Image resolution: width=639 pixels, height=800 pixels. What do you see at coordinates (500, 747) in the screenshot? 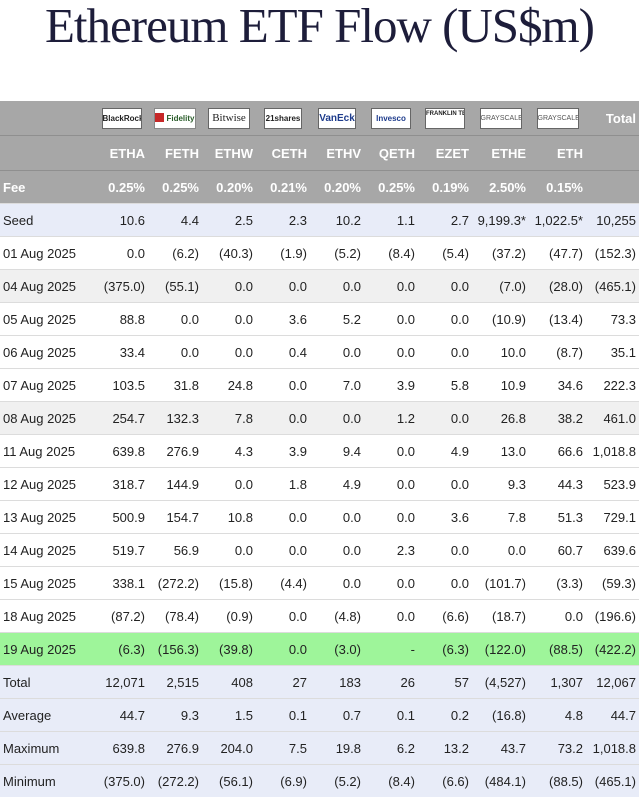
I see `flow-cell: 43.7` at bounding box center [500, 747].